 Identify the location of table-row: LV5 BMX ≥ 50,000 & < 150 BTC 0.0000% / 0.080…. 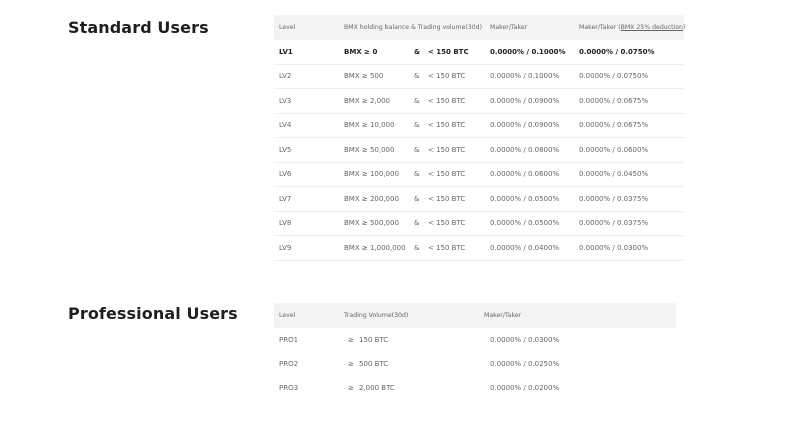
(479, 150).